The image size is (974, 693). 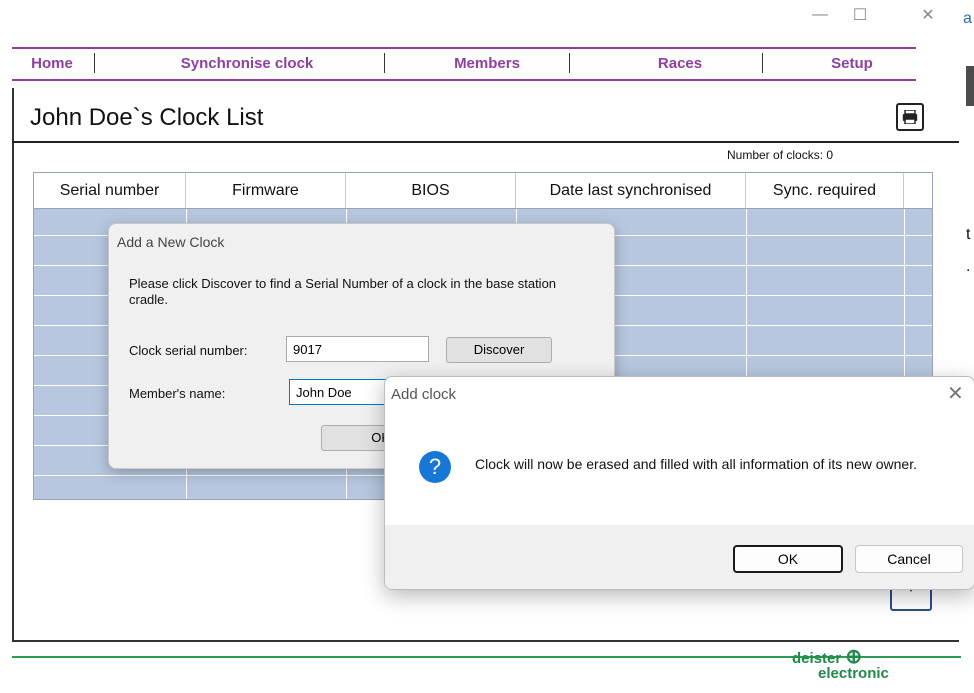 I want to click on background-text: ., so click(x=968, y=266).